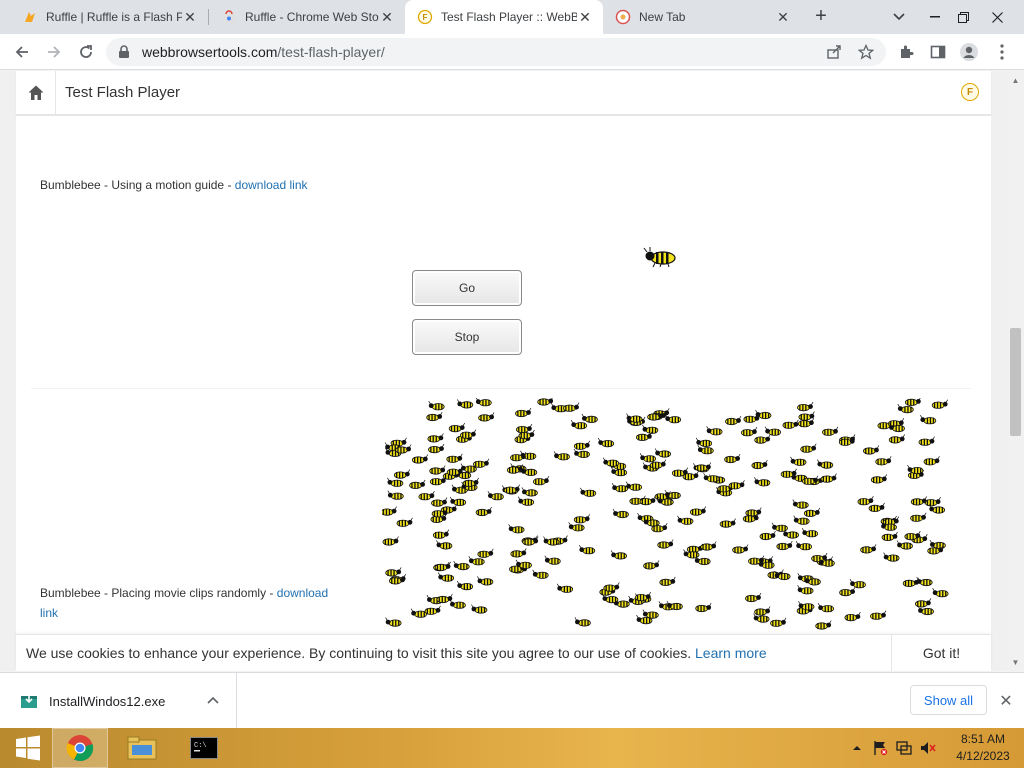  I want to click on tab-search-chevron-icon, so click(899, 17).